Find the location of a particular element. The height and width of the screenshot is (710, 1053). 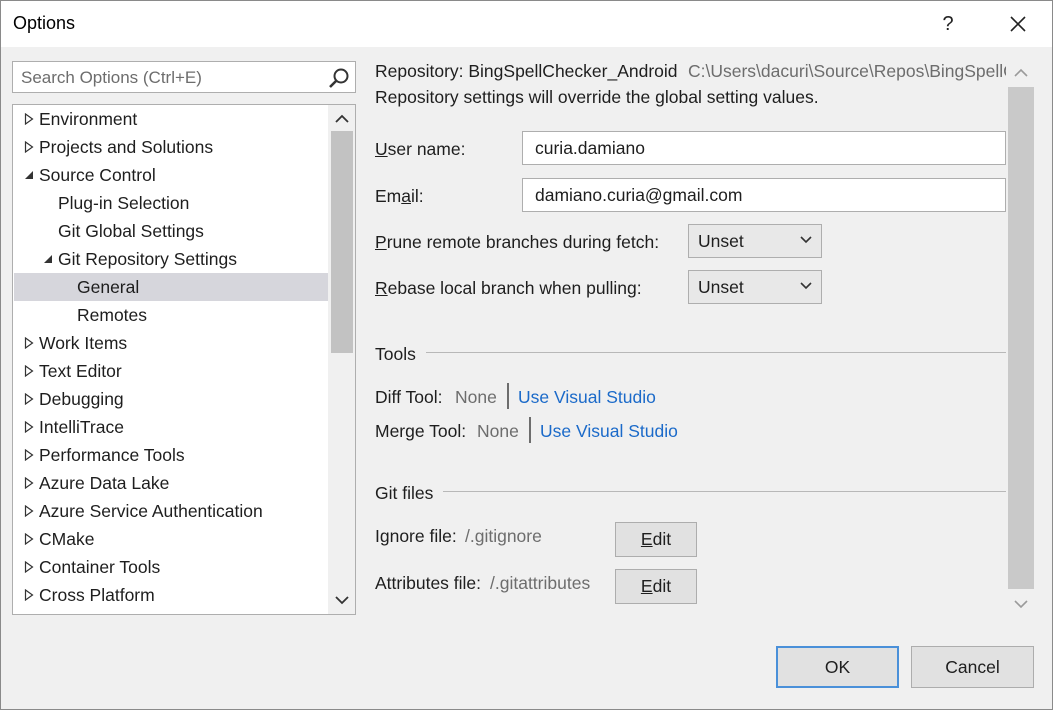

tree-item-label: Work Items is located at coordinates (83, 343).